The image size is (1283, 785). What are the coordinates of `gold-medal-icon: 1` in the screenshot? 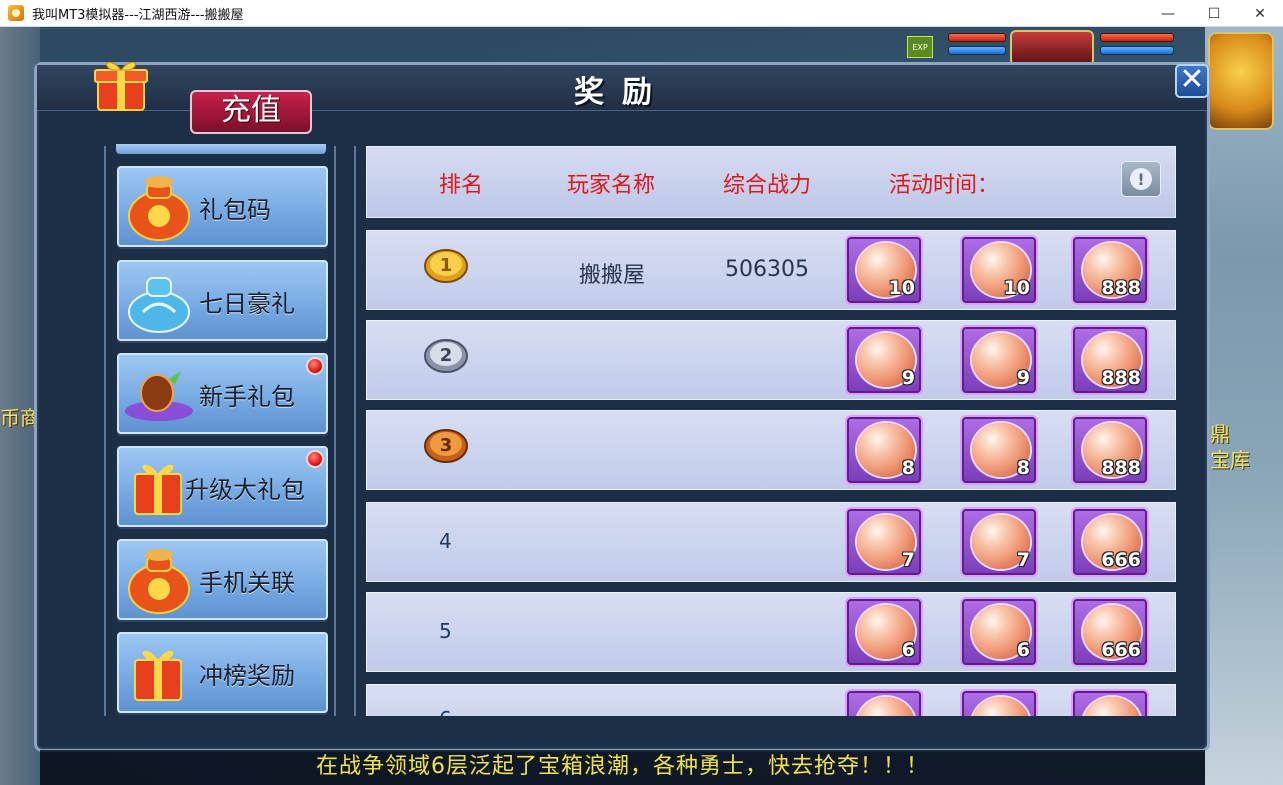 It's located at (446, 266).